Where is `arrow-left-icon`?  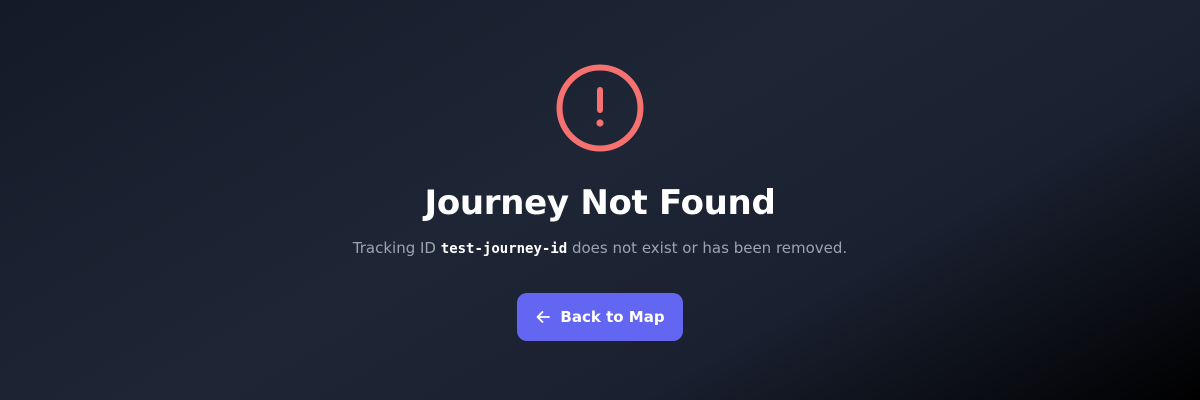
arrow-left-icon is located at coordinates (544, 317).